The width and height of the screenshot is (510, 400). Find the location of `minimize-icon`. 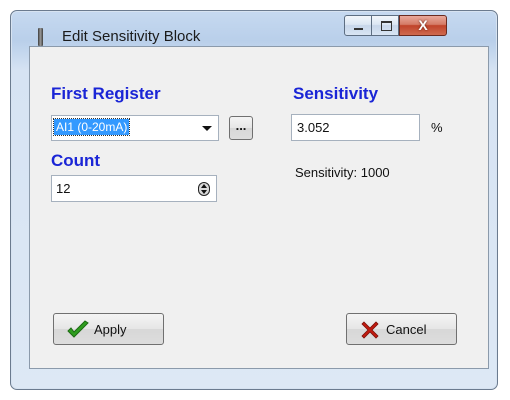

minimize-icon is located at coordinates (358, 29).